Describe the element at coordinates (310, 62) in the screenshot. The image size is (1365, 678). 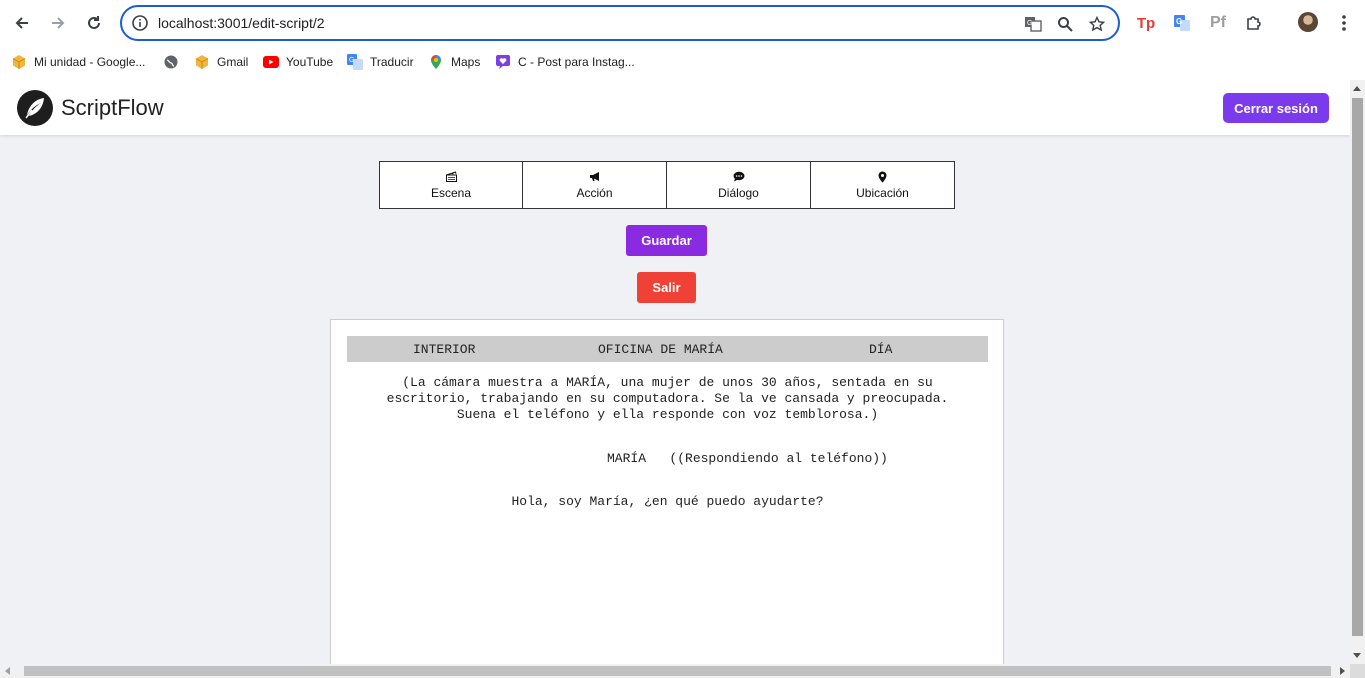
I see `bookmark-label: YouTube` at that location.